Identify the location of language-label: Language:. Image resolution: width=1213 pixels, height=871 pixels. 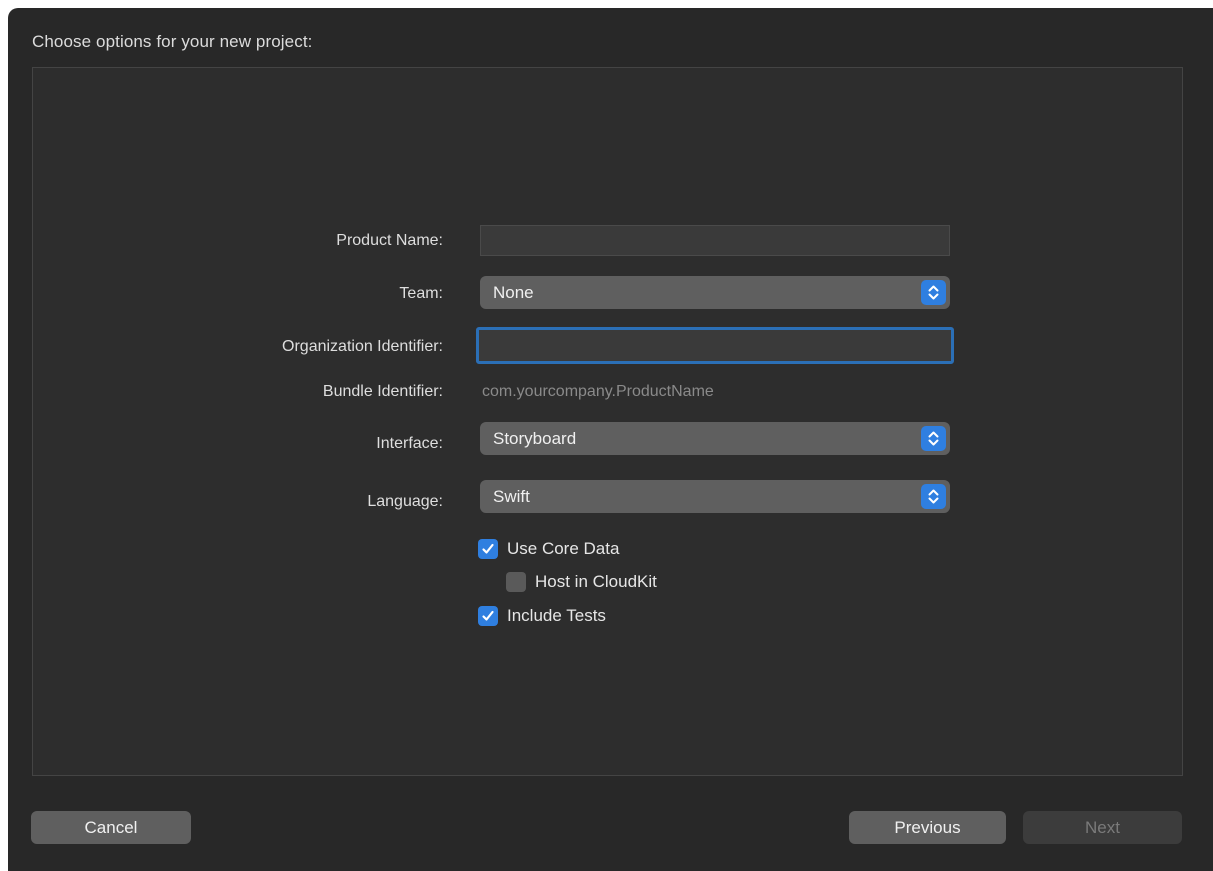
(405, 501).